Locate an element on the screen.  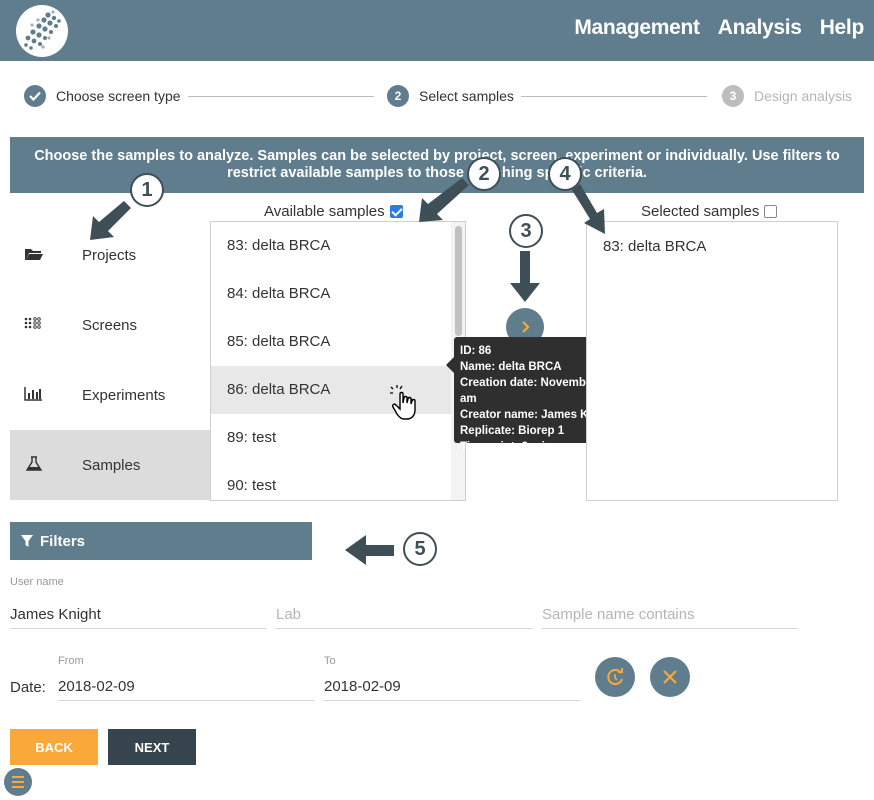
step-number: 2 is located at coordinates (398, 96).